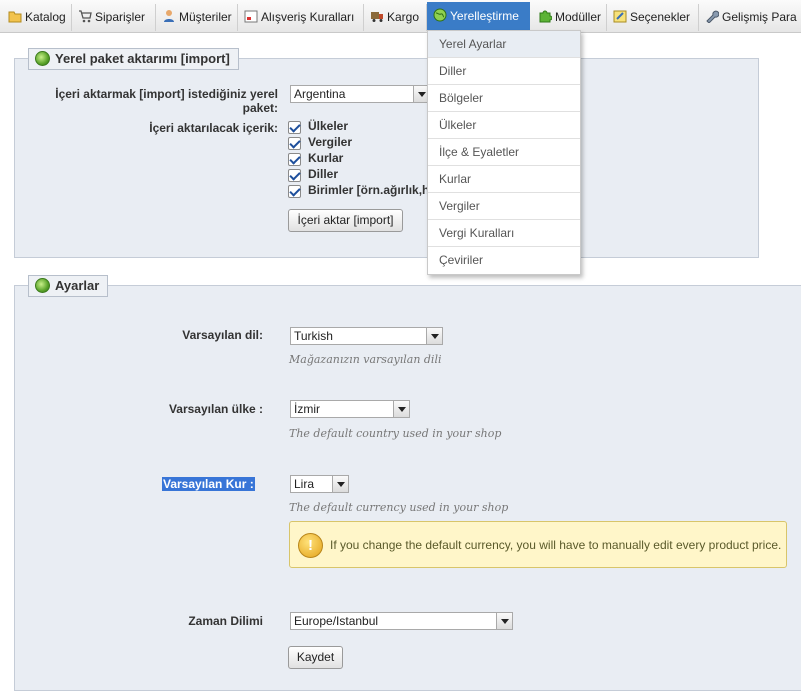 This screenshot has width=801, height=694. Describe the element at coordinates (37, 17) in the screenshot. I see `tab-katalog: Katalog` at that location.